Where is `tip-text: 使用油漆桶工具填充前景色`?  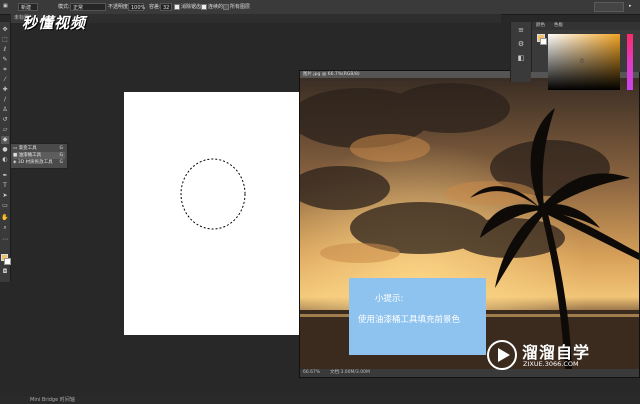
tip-text: 使用油漆桶工具填充前景色 is located at coordinates (409, 320).